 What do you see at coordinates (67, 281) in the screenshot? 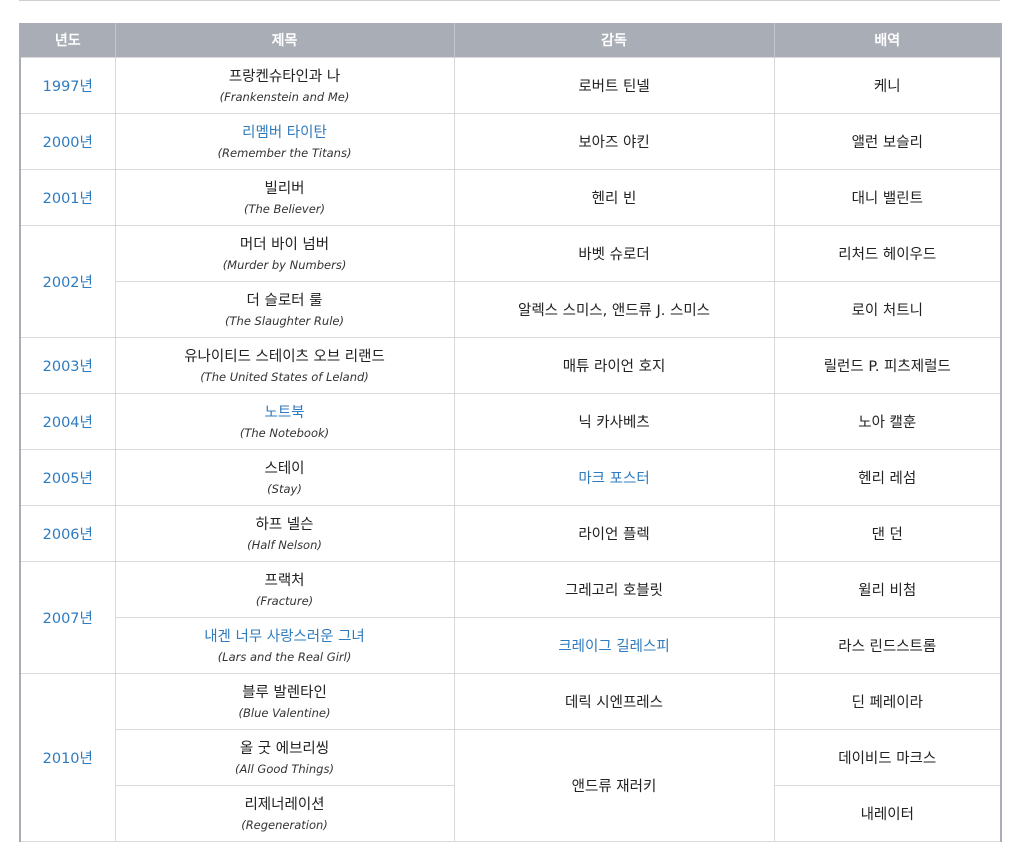
I see `year-link: 2002년` at bounding box center [67, 281].